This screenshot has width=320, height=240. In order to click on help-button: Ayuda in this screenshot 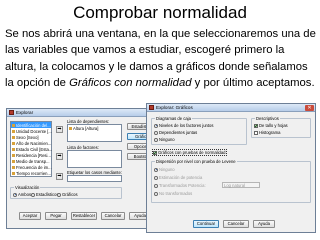, I will do `click(264, 224)`.